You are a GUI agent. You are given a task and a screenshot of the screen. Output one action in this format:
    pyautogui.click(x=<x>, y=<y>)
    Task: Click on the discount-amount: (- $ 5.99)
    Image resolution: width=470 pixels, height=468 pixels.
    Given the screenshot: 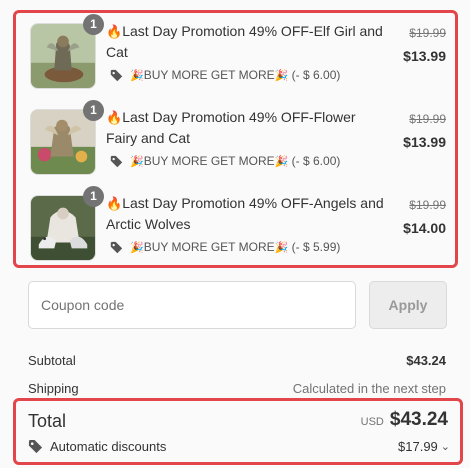 What is the action you would take?
    pyautogui.click(x=316, y=247)
    